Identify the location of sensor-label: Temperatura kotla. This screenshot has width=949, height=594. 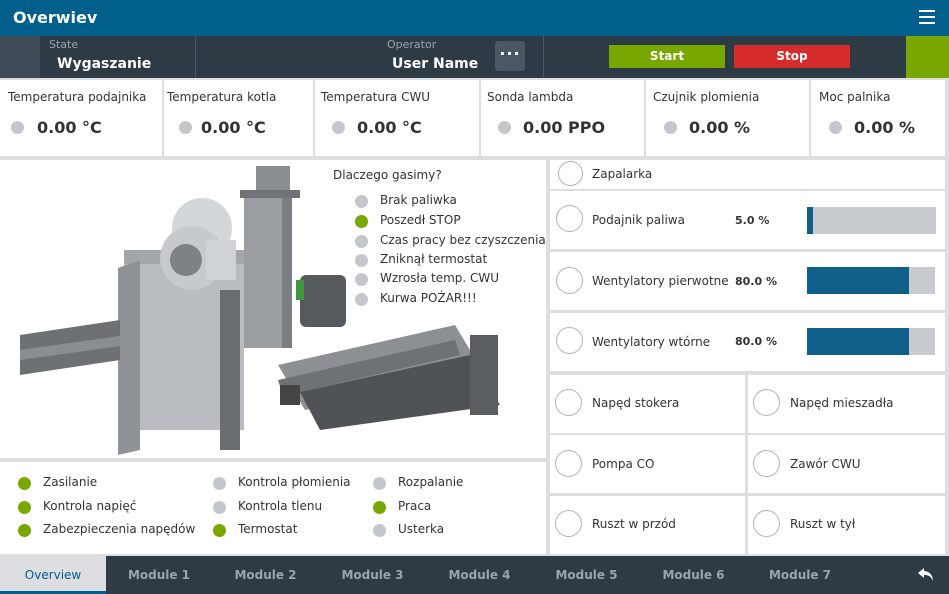
(222, 97).